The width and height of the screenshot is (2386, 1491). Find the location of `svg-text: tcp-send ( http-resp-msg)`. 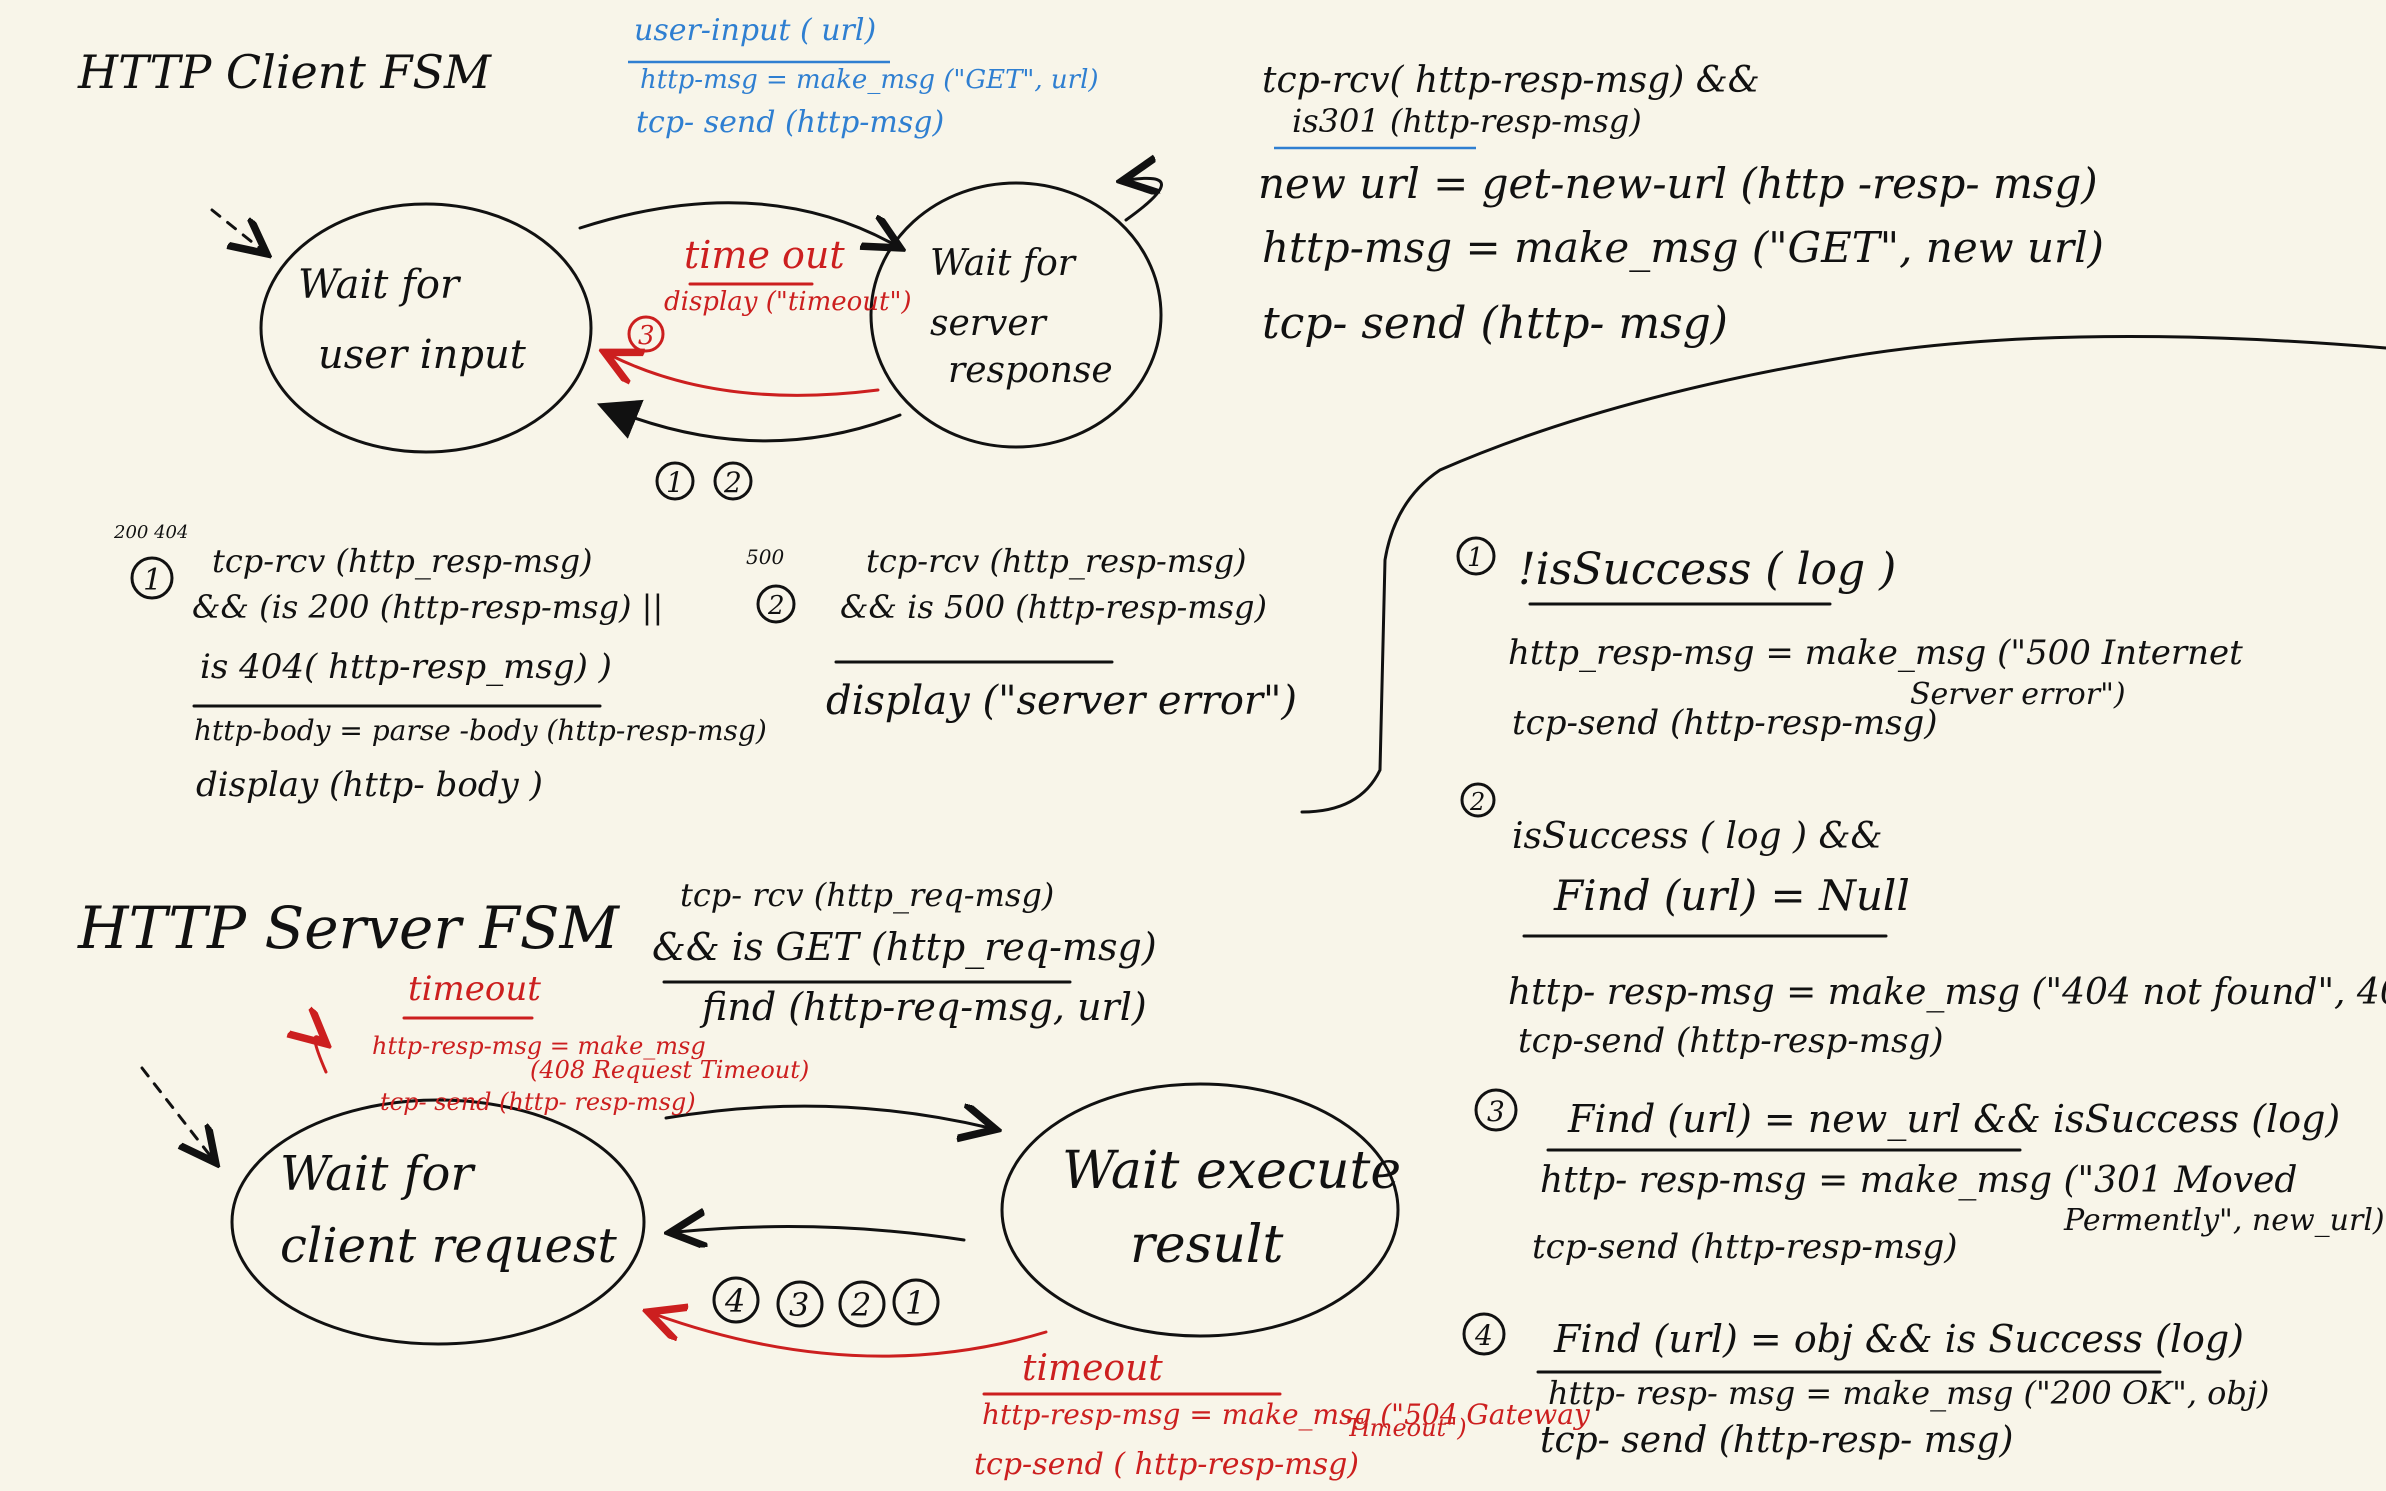

svg-text: tcp-send ( http-resp-msg) is located at coordinates (1166, 1464).